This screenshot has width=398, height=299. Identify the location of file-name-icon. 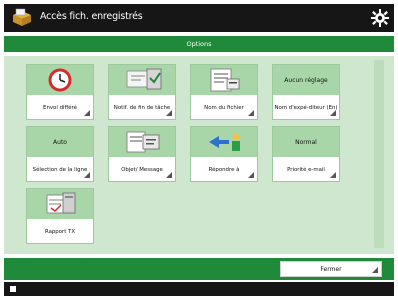
(225, 80).